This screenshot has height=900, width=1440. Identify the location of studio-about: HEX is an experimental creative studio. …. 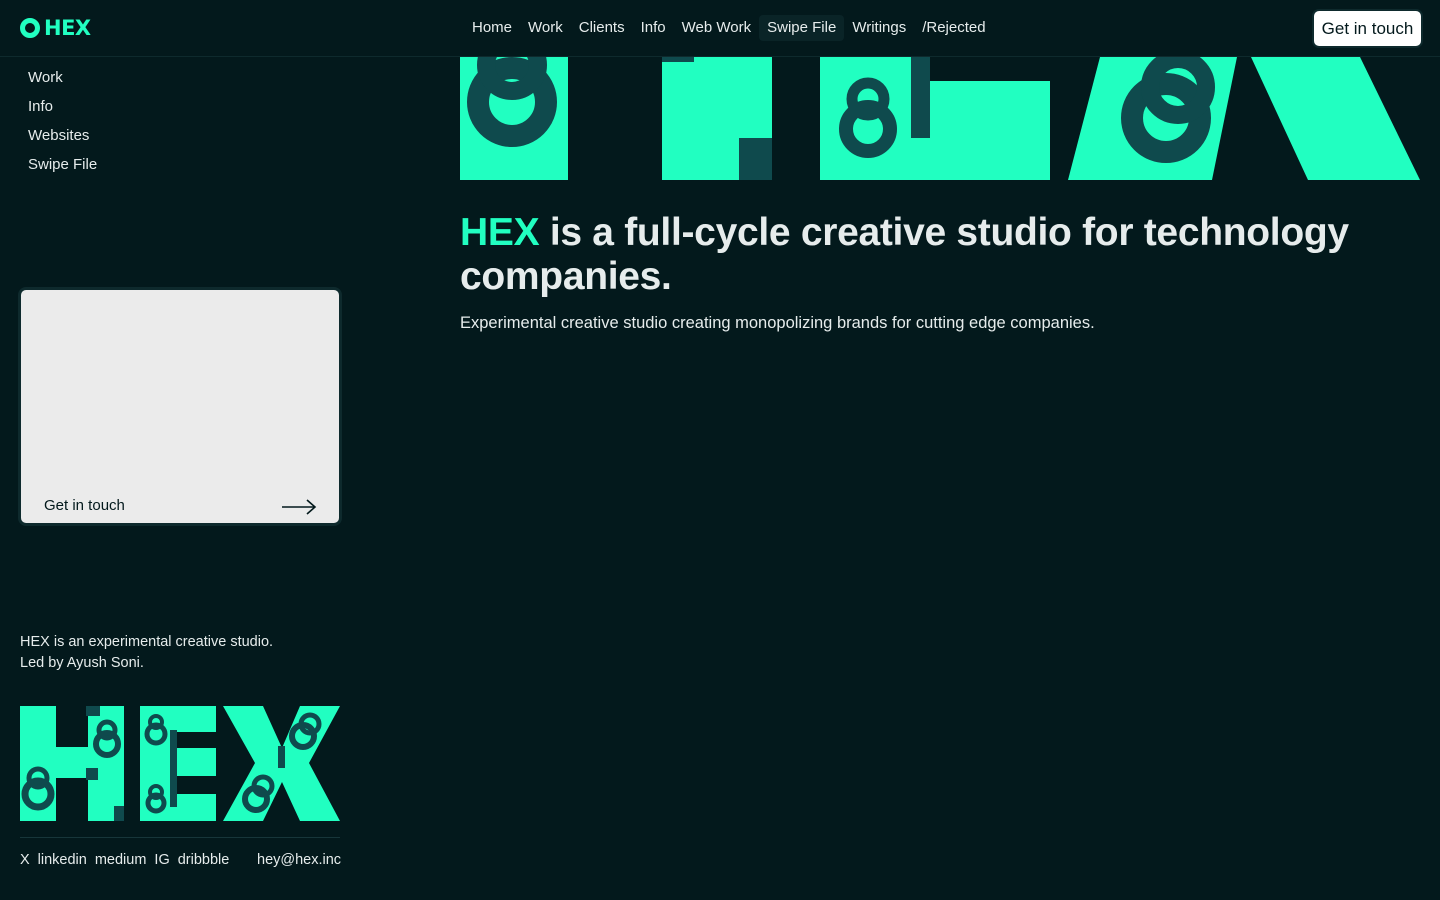
(146, 653).